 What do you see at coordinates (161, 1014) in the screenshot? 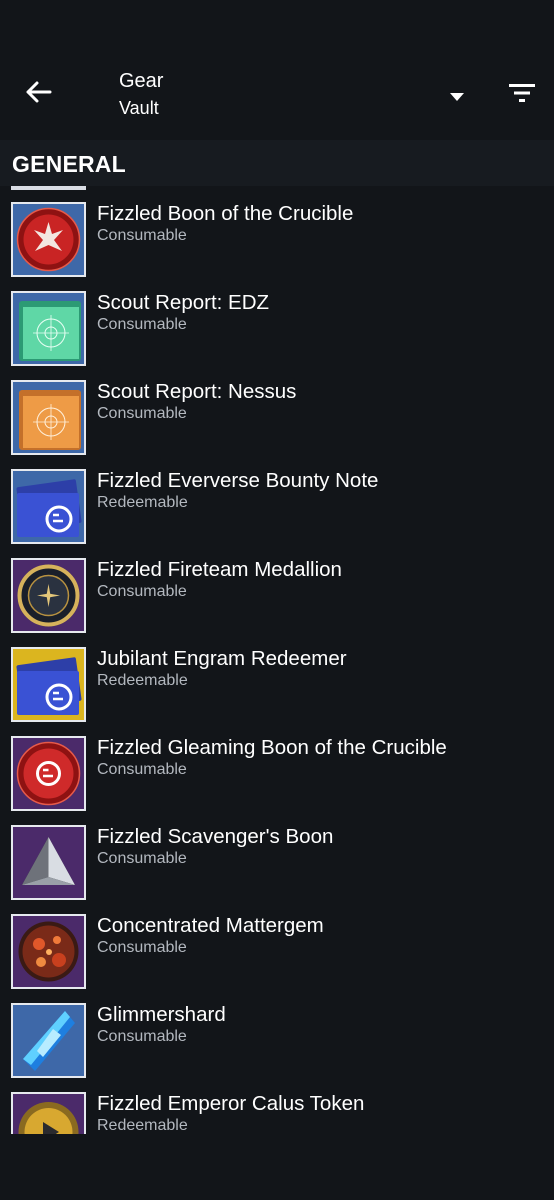
I see `item-name: Glimmershard` at bounding box center [161, 1014].